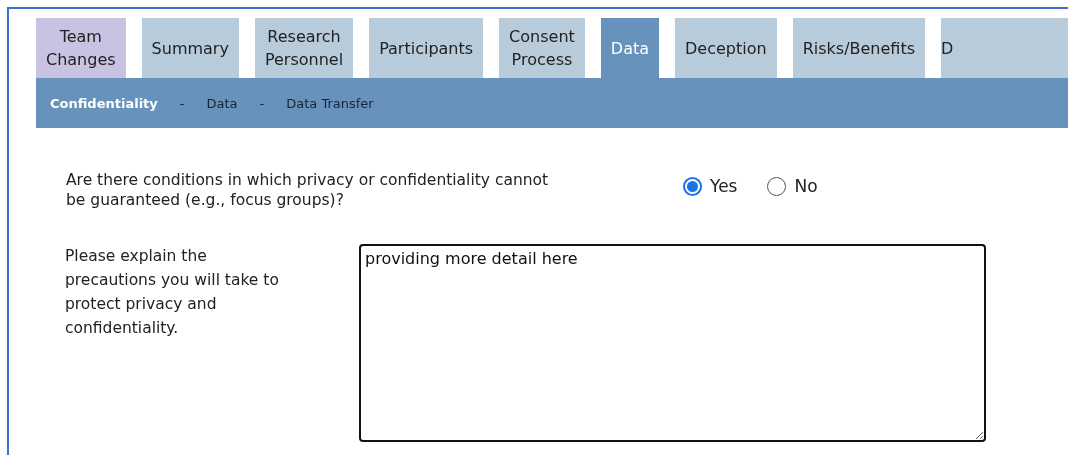 Image resolution: width=1068 pixels, height=455 pixels. Describe the element at coordinates (724, 186) in the screenshot. I see `radio-label: Yes` at that location.